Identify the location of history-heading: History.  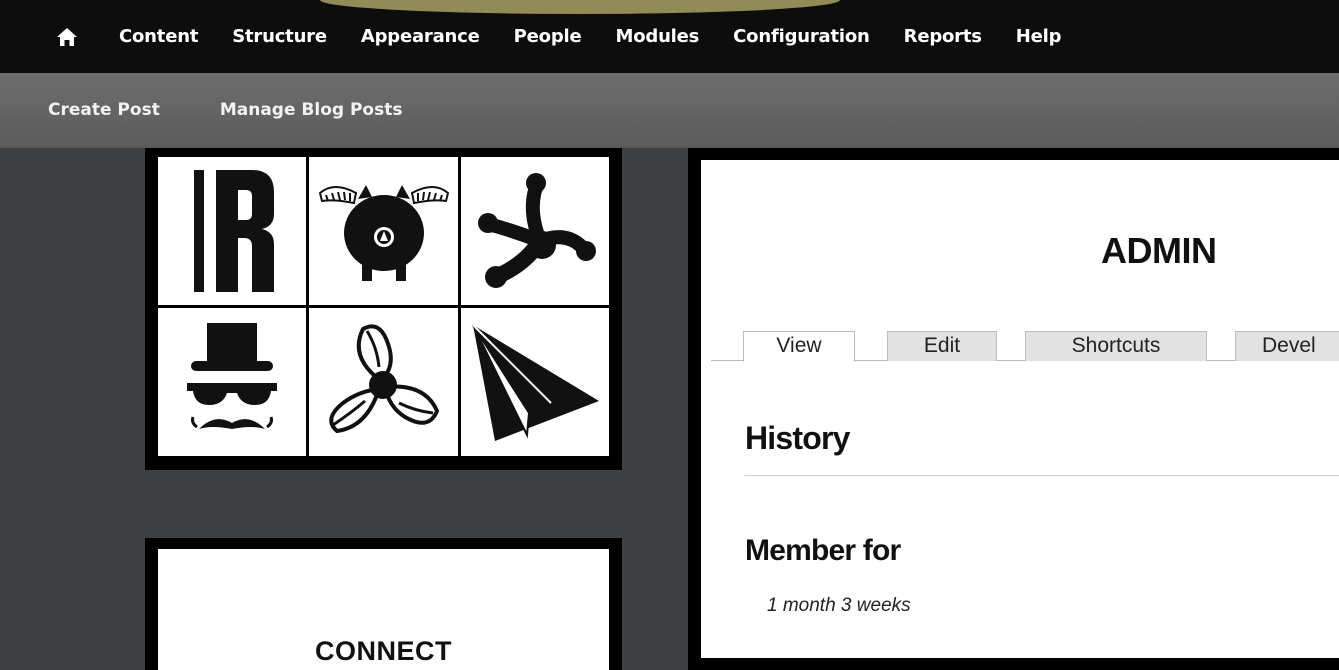
(797, 438).